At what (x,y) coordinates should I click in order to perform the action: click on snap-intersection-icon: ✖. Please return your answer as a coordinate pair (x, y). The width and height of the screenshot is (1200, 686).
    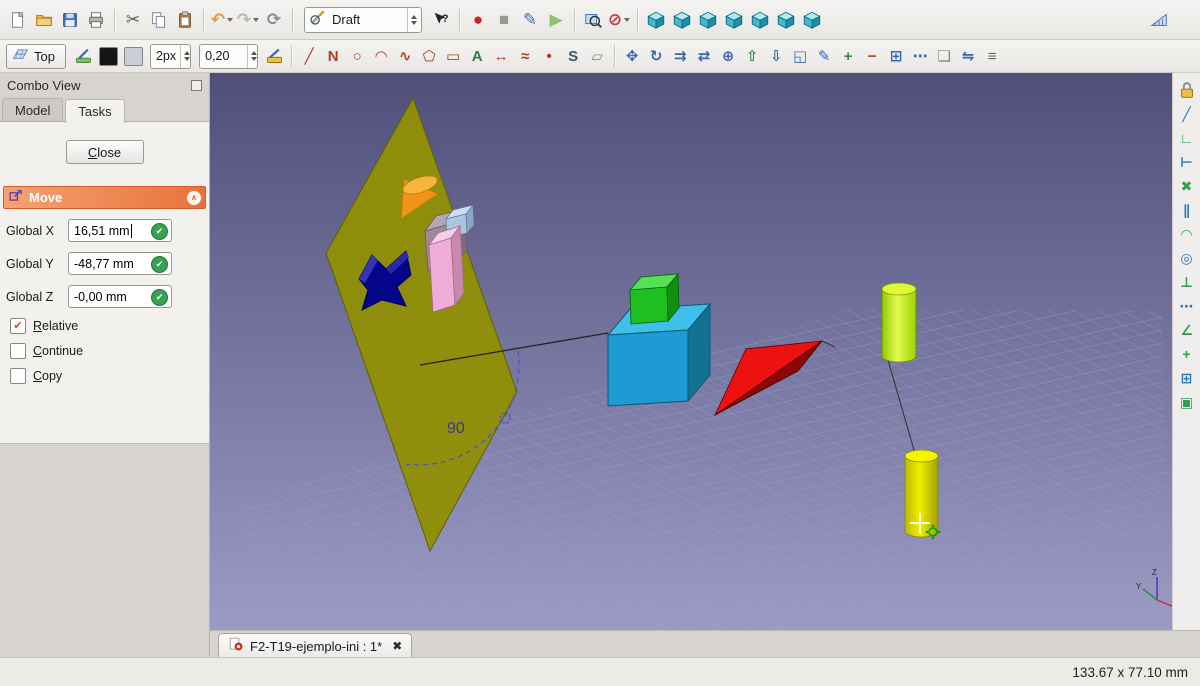
    Looking at the image, I should click on (1187, 186).